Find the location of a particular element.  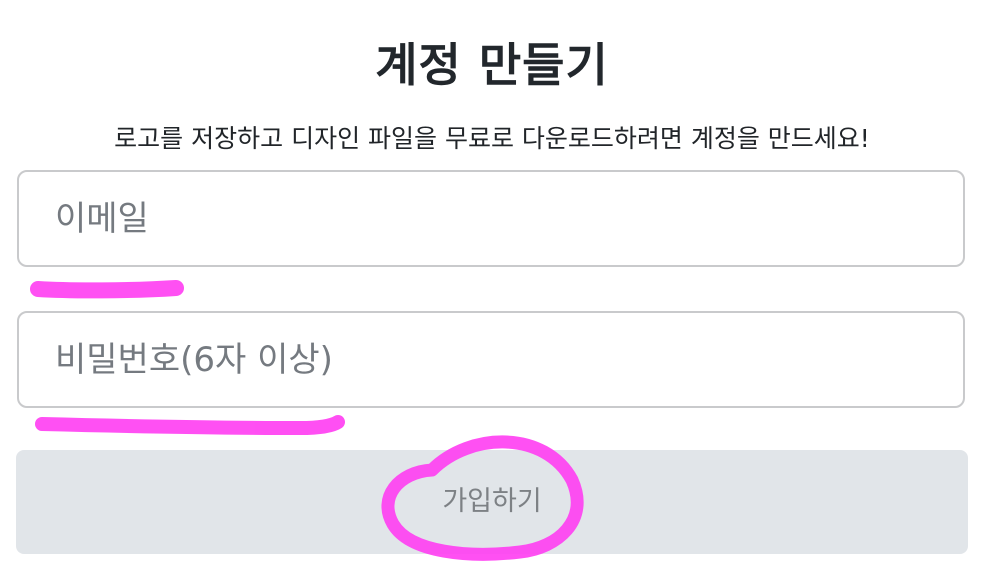

signup-button-label: 가입하기 is located at coordinates (492, 501).